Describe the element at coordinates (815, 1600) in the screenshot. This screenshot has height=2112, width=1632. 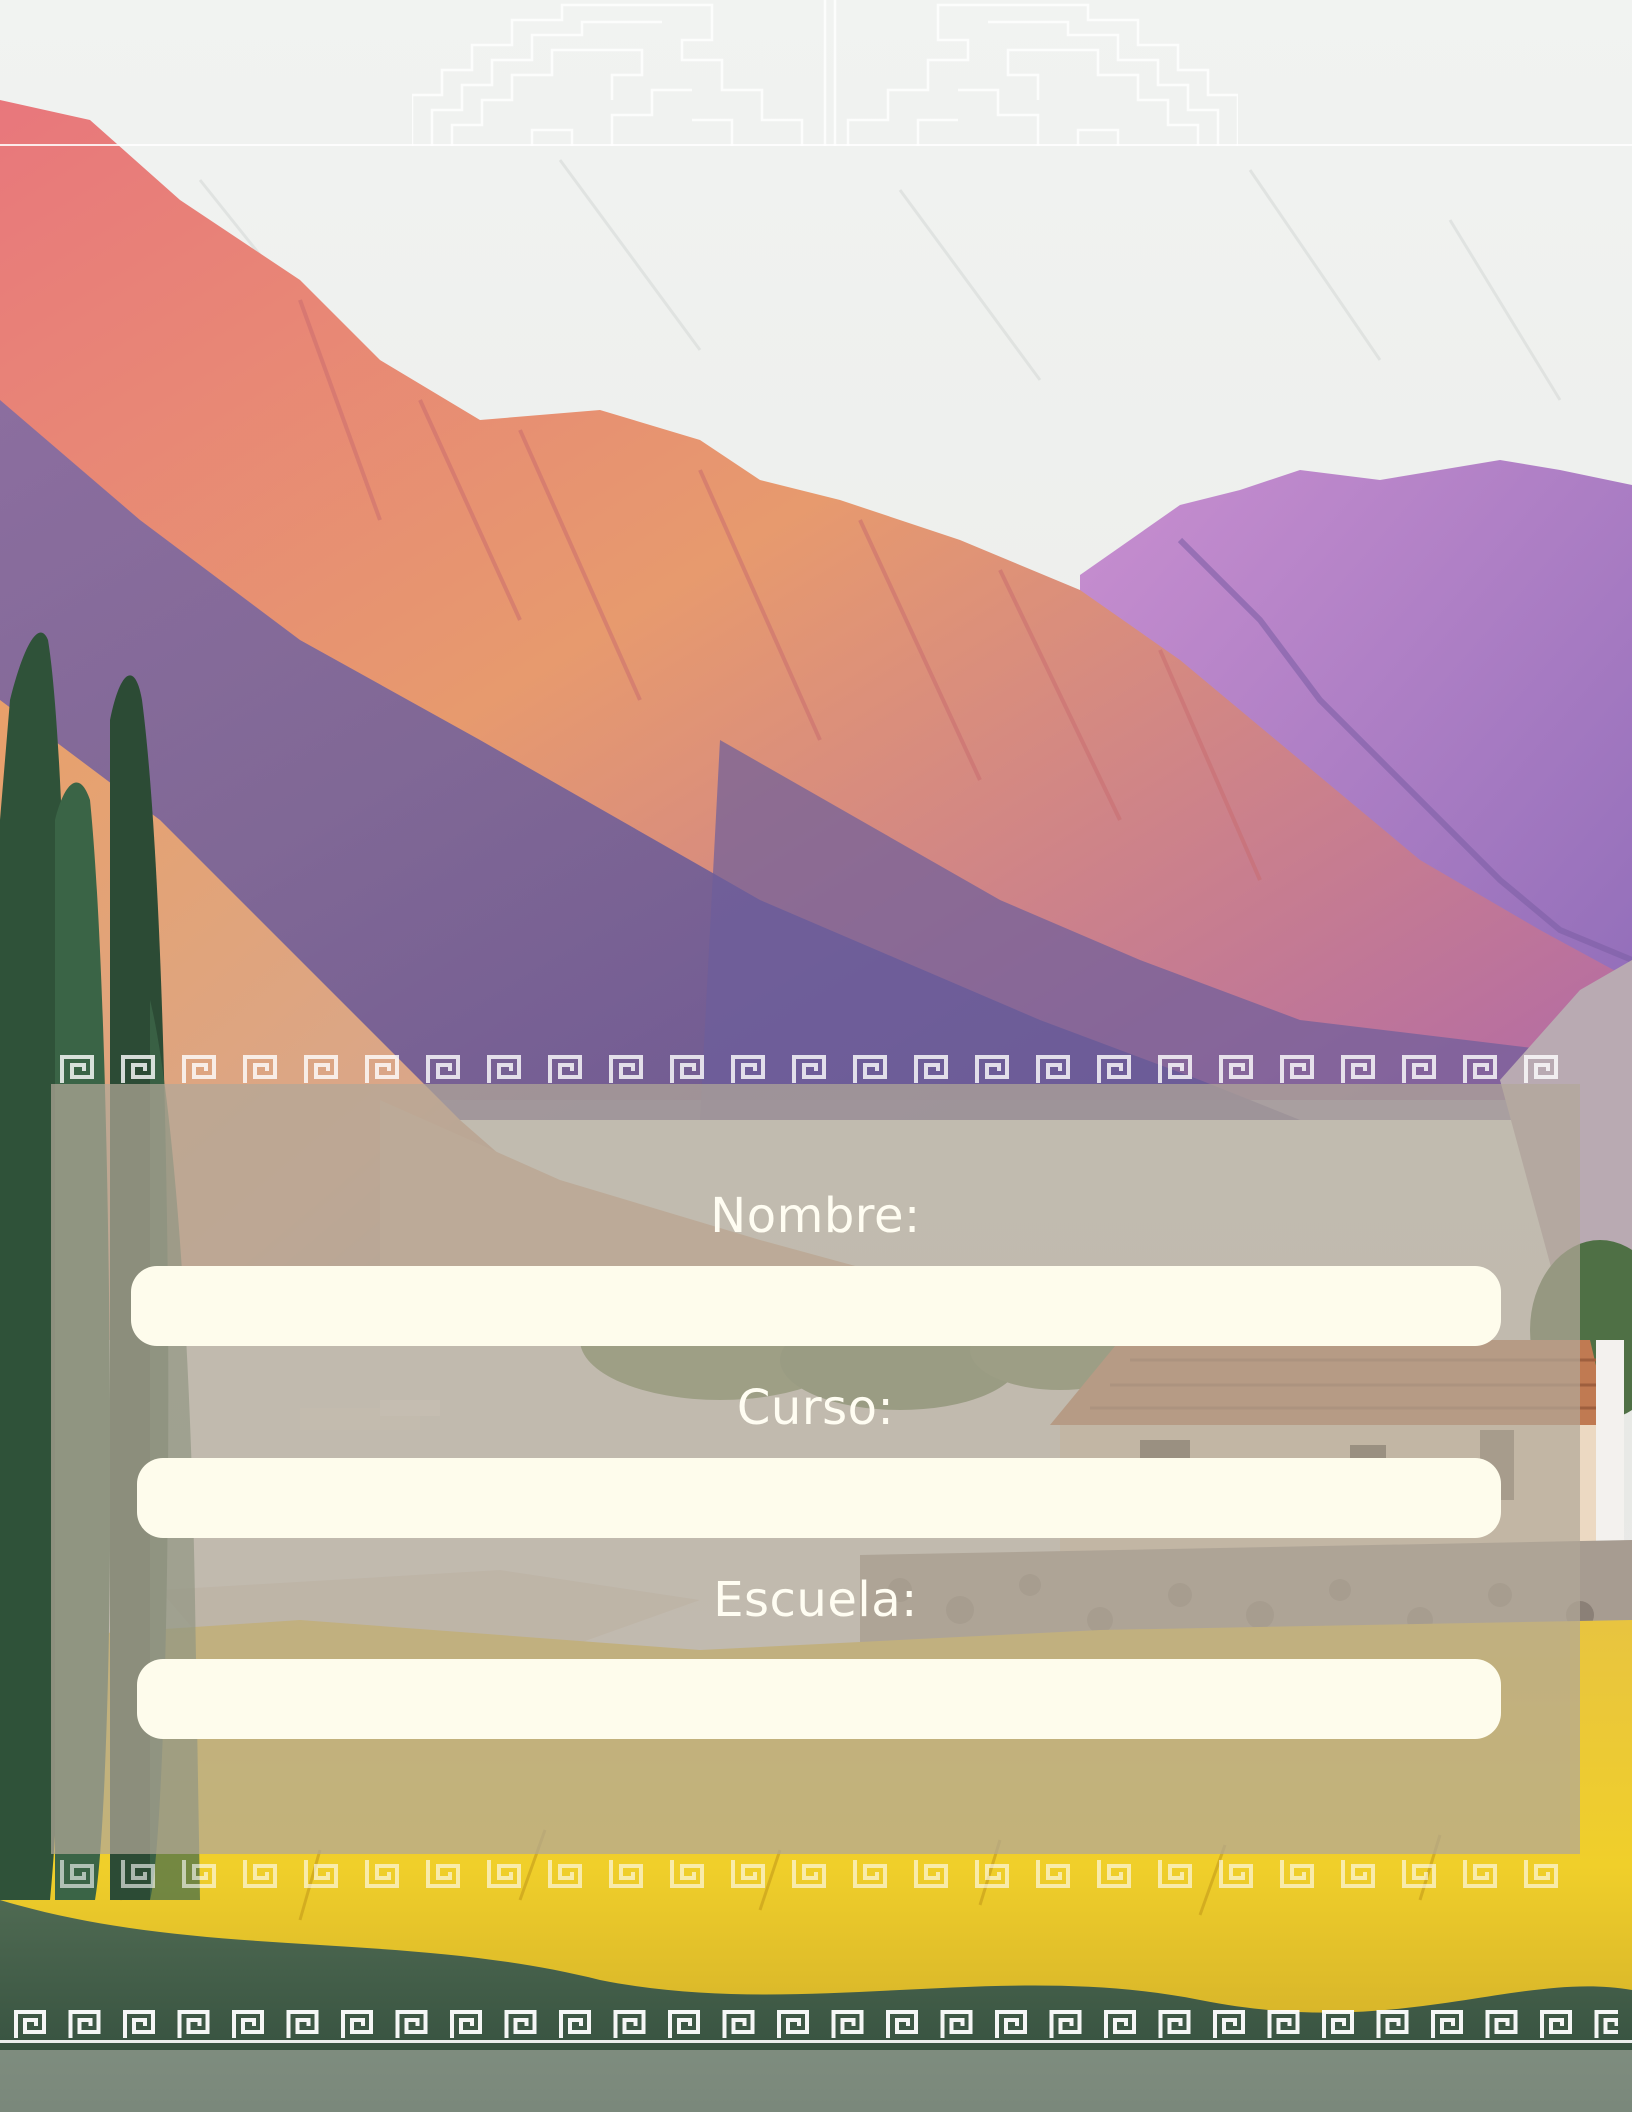
I see `school-label: Escuela:` at that location.